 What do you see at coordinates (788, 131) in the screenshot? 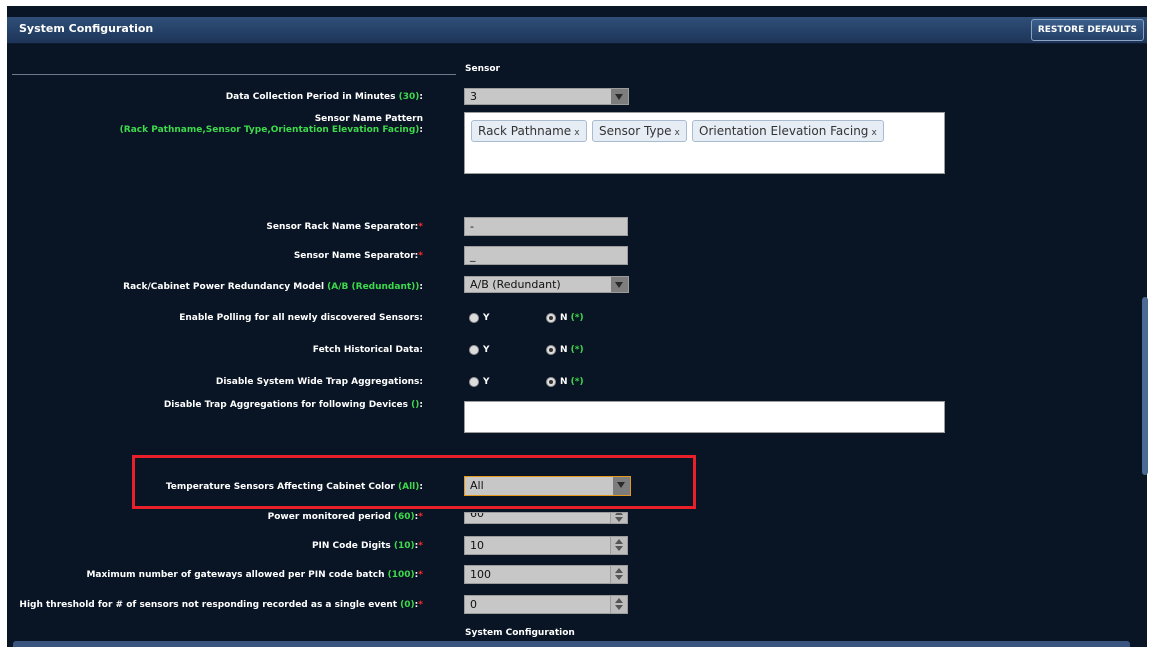
I see `tag-orientation-elevation-facing: Orientation Elevation Facing x` at bounding box center [788, 131].